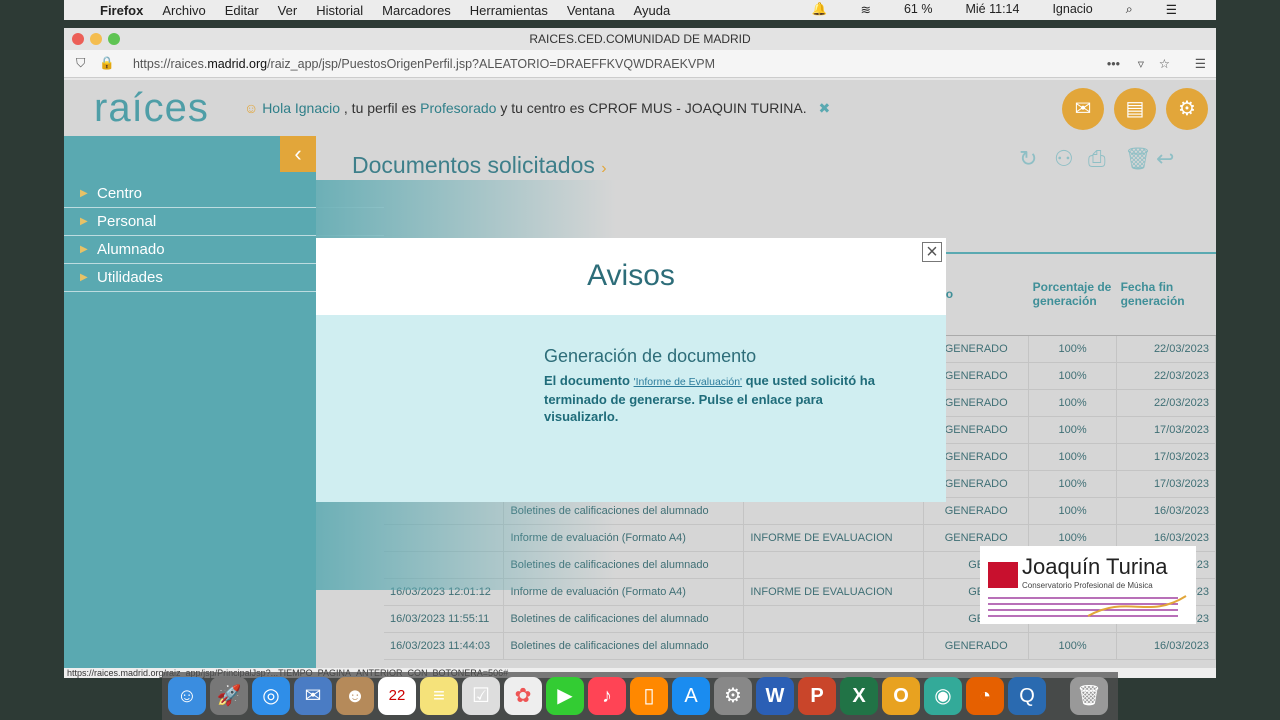  What do you see at coordinates (775, 696) in the screenshot?
I see `word-icon: W` at bounding box center [775, 696].